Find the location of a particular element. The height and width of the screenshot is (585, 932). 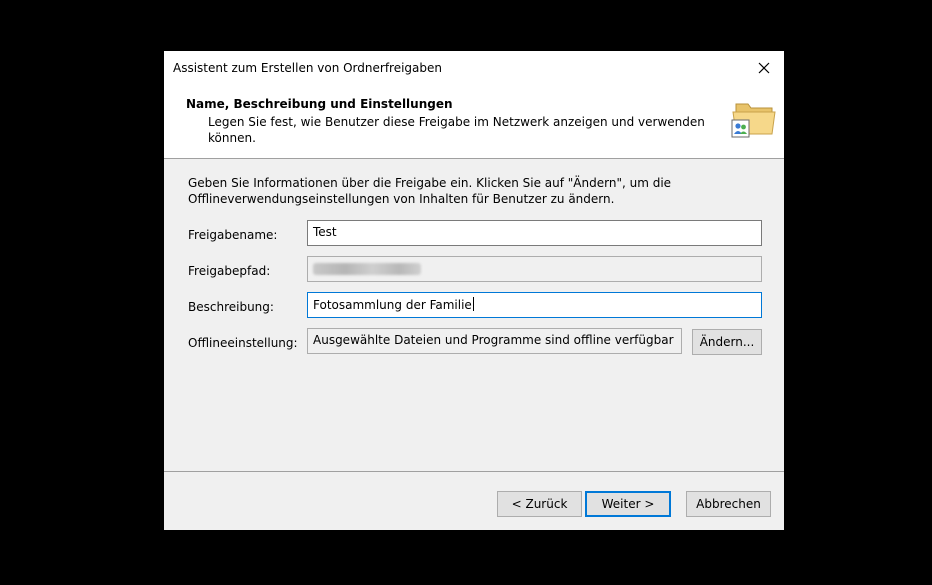

close-icon is located at coordinates (764, 68).